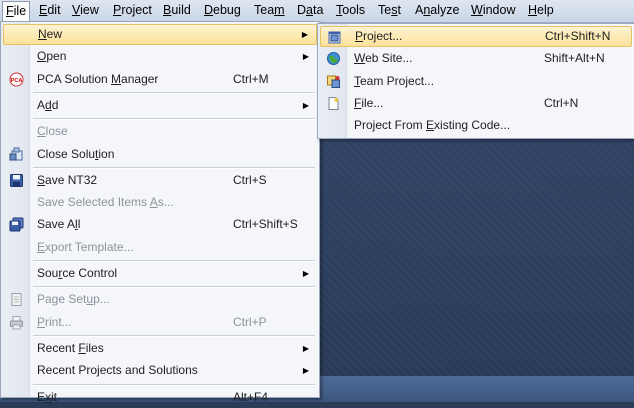 The image size is (634, 408). What do you see at coordinates (52, 56) in the screenshot?
I see `menu-item-label: Open` at bounding box center [52, 56].